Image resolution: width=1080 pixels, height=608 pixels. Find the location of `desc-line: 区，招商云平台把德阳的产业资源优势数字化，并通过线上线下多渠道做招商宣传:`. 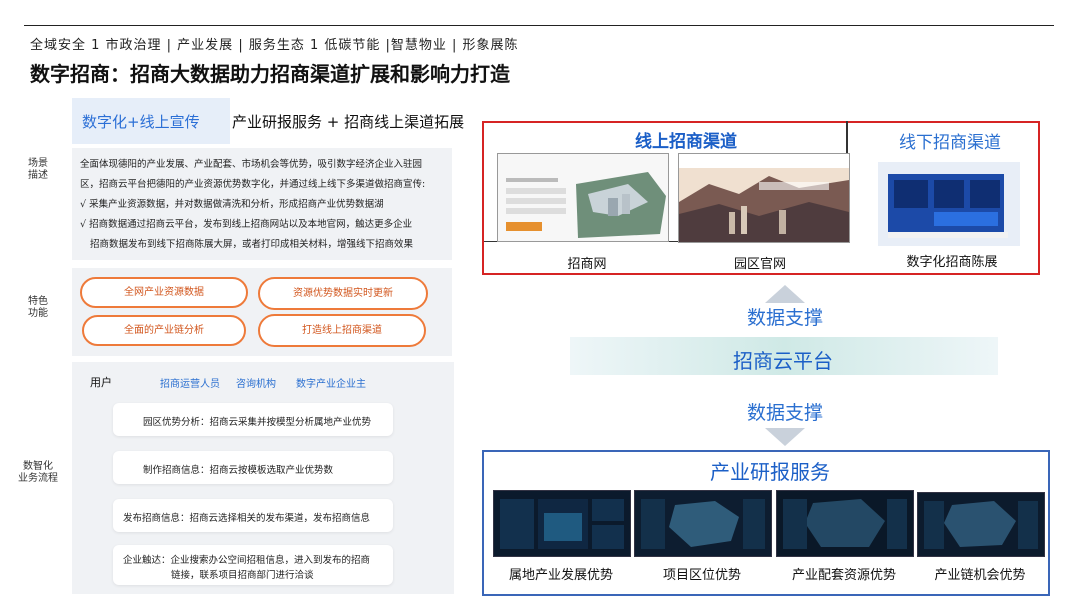

desc-line: 区，招商云平台把德阳的产业资源优势数字化，并通过线上线下多渠道做招商宣传: is located at coordinates (253, 184).